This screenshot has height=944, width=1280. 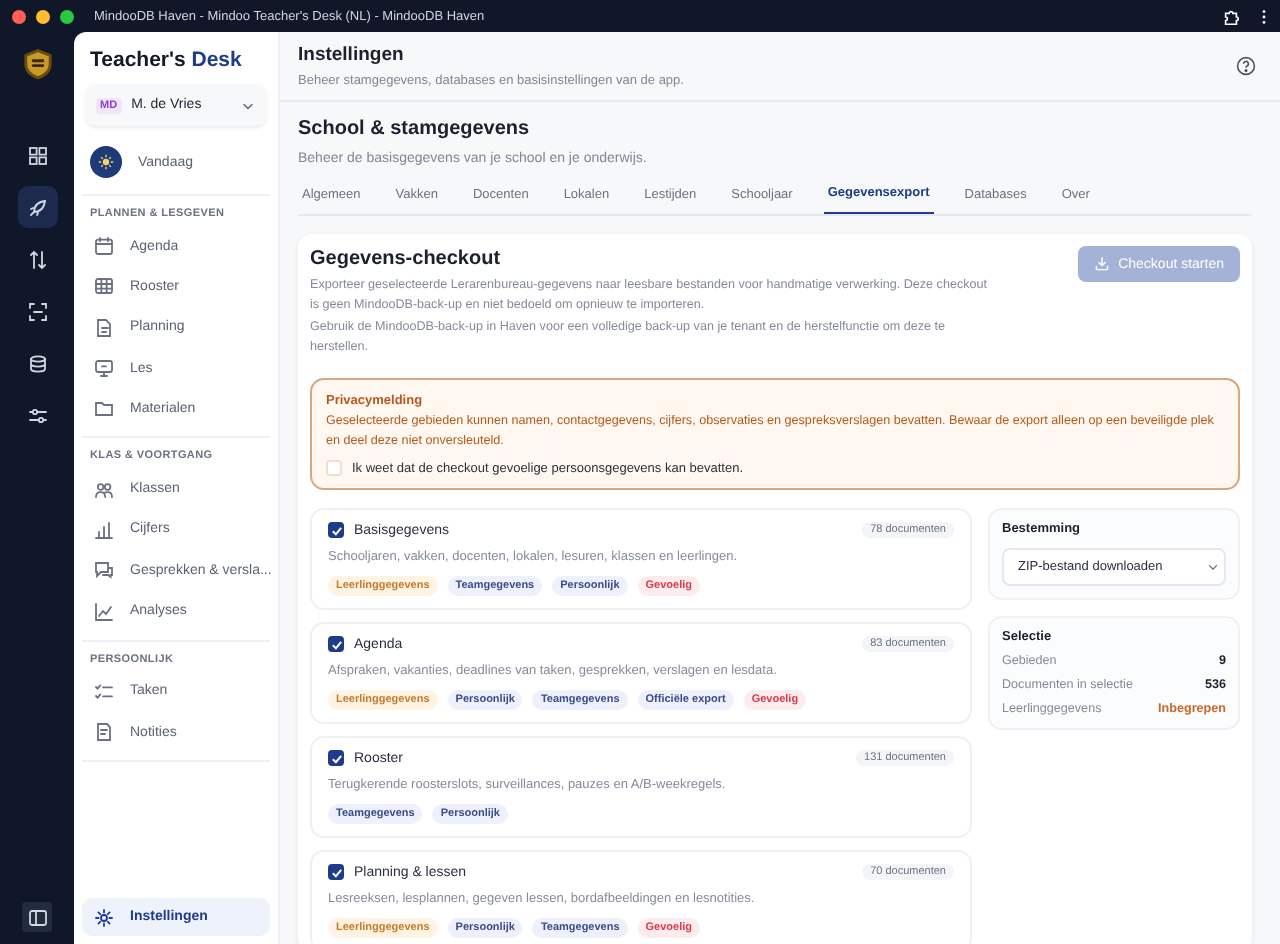 What do you see at coordinates (19, 16) in the screenshot?
I see `close-button` at bounding box center [19, 16].